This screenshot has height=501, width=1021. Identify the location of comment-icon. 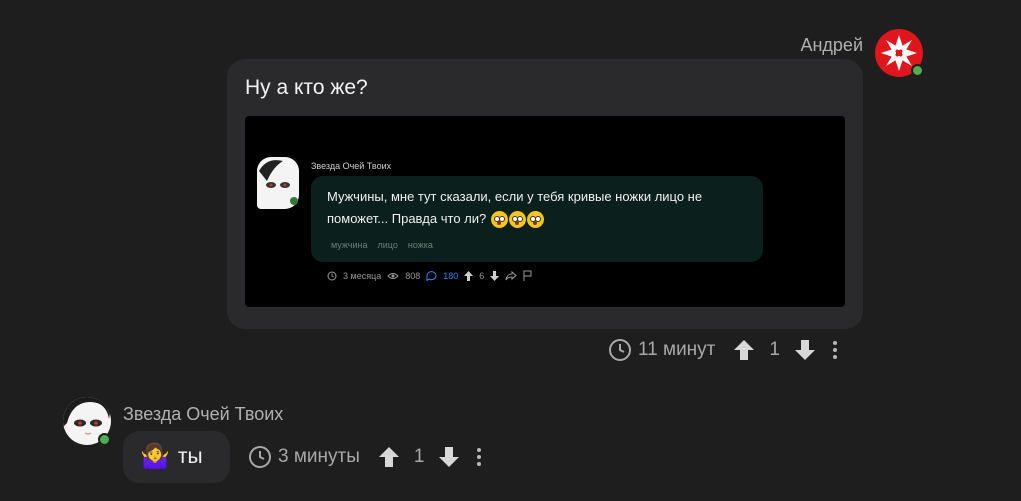
(431, 275).